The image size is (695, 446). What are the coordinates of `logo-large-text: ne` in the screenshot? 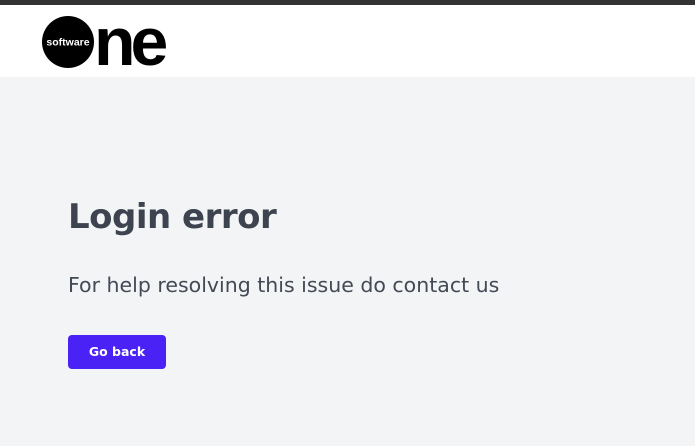 It's located at (130, 42).